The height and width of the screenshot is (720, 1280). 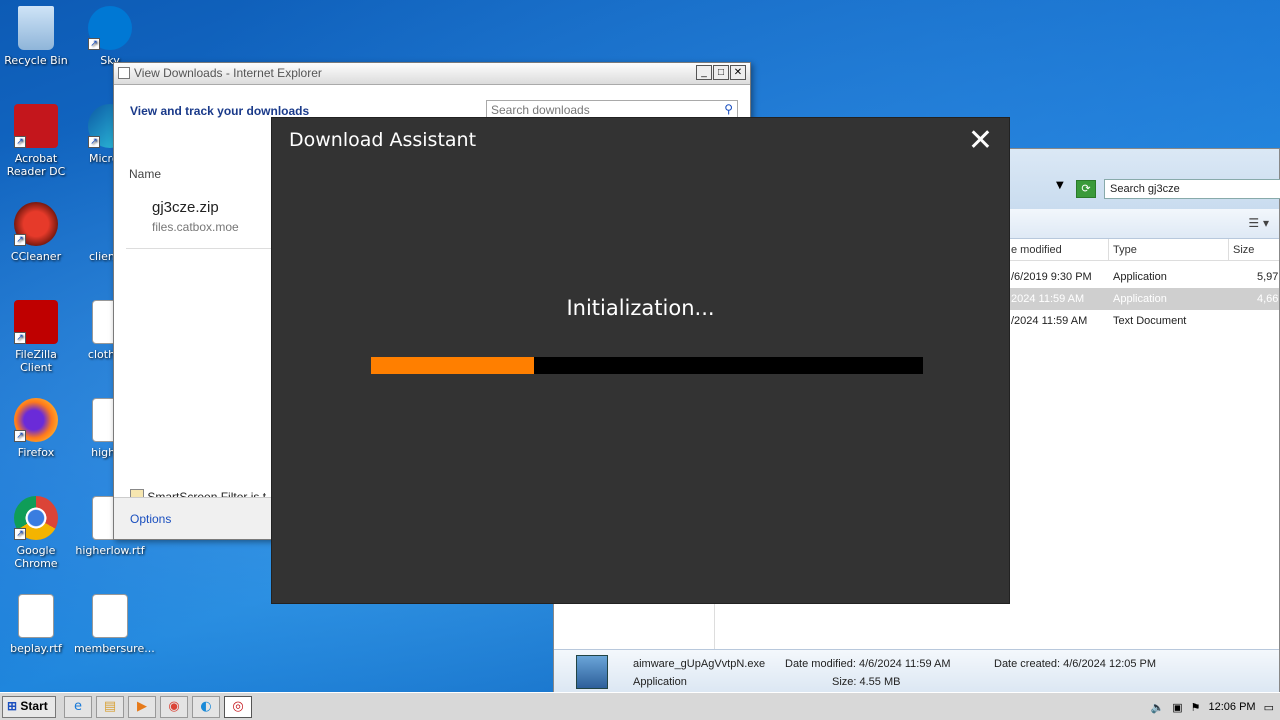 I want to click on flag-icon: ⚑, so click(x=1196, y=707).